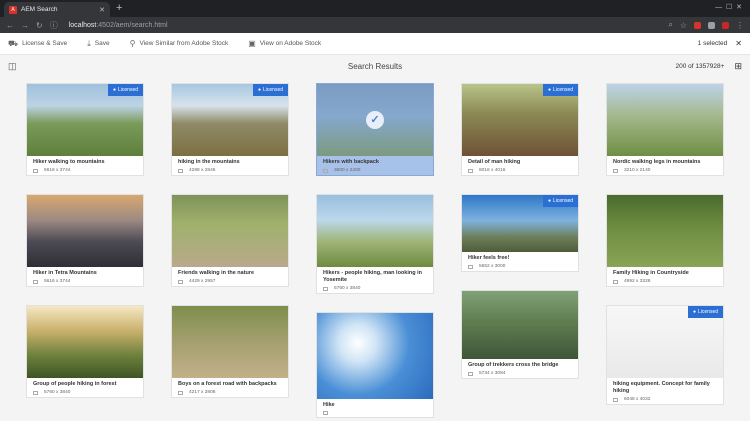  Describe the element at coordinates (202, 170) in the screenshot. I see `image-dimensions: 4288 x 2846` at that location.